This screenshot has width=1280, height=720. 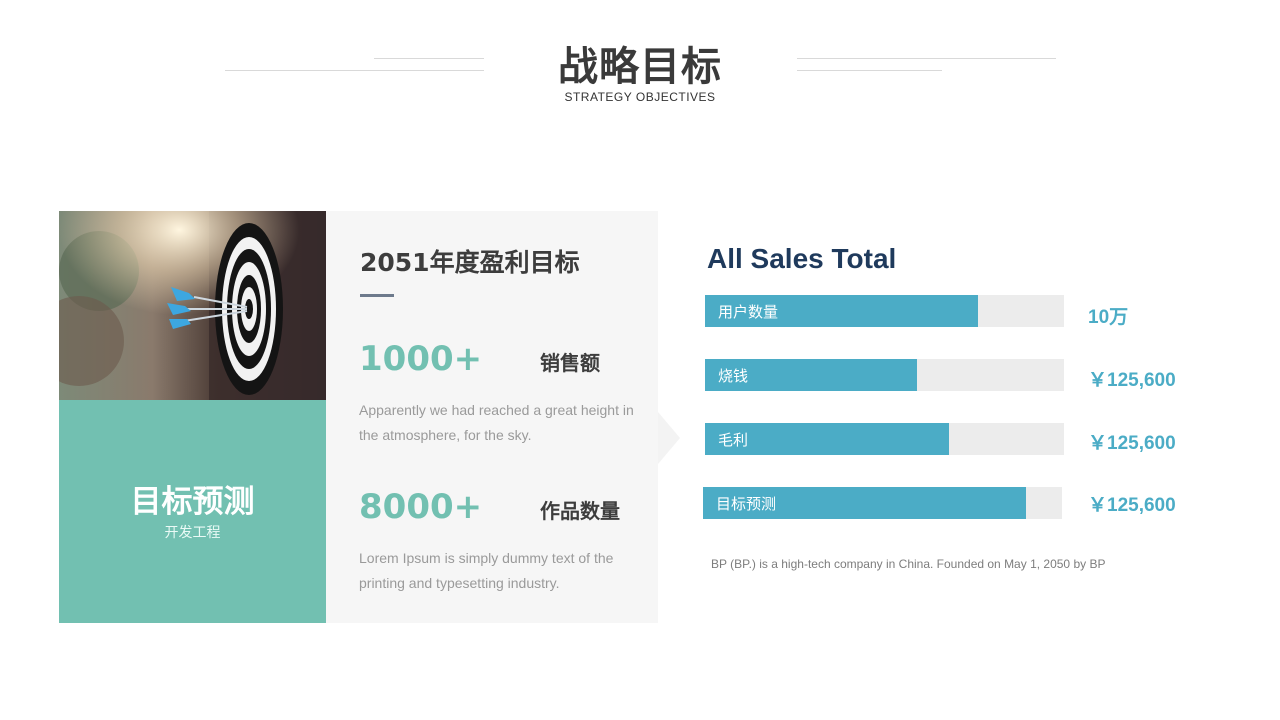 What do you see at coordinates (421, 359) in the screenshot?
I see `stat-value: 1000+` at bounding box center [421, 359].